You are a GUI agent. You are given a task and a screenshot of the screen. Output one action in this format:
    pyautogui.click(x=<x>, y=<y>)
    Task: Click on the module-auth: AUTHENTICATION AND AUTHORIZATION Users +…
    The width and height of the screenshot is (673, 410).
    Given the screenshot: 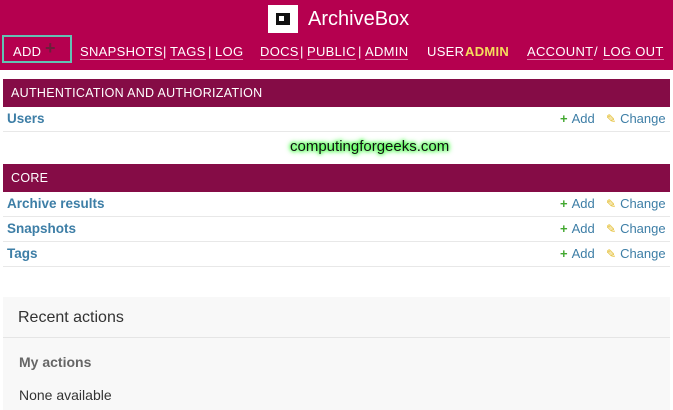 What is the action you would take?
    pyautogui.click(x=336, y=105)
    